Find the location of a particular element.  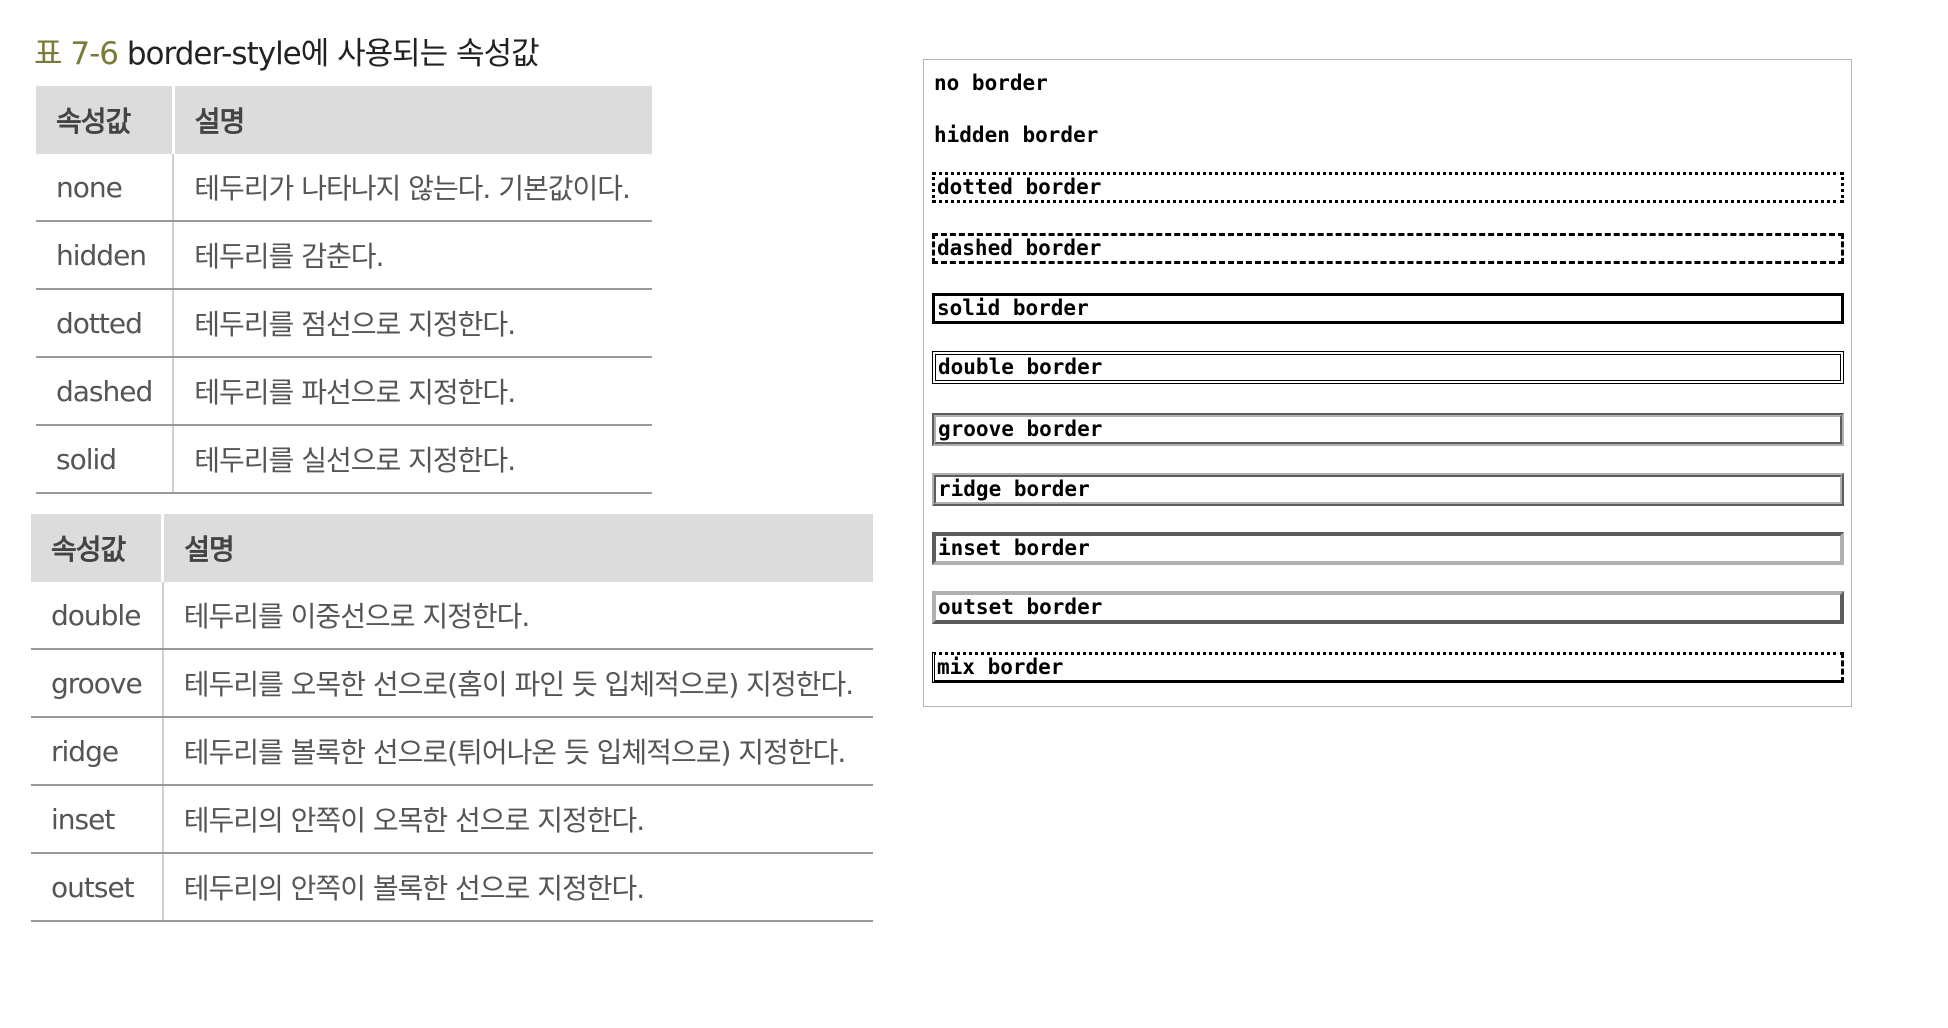

property-value: solid is located at coordinates (105, 459).